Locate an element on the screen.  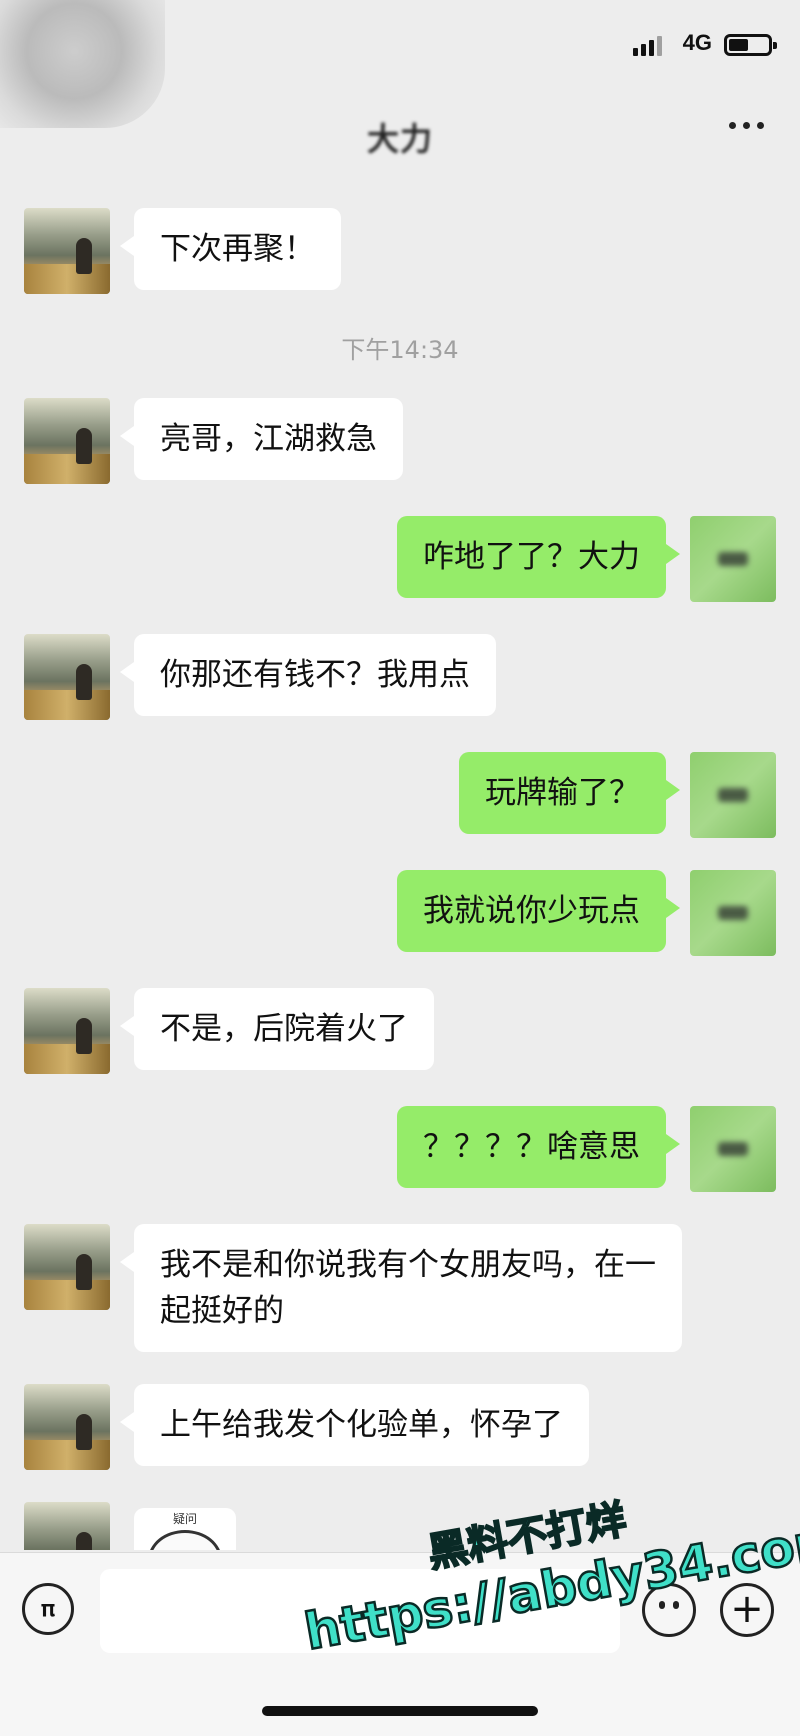
plus-icon: + is located at coordinates (747, 1610).